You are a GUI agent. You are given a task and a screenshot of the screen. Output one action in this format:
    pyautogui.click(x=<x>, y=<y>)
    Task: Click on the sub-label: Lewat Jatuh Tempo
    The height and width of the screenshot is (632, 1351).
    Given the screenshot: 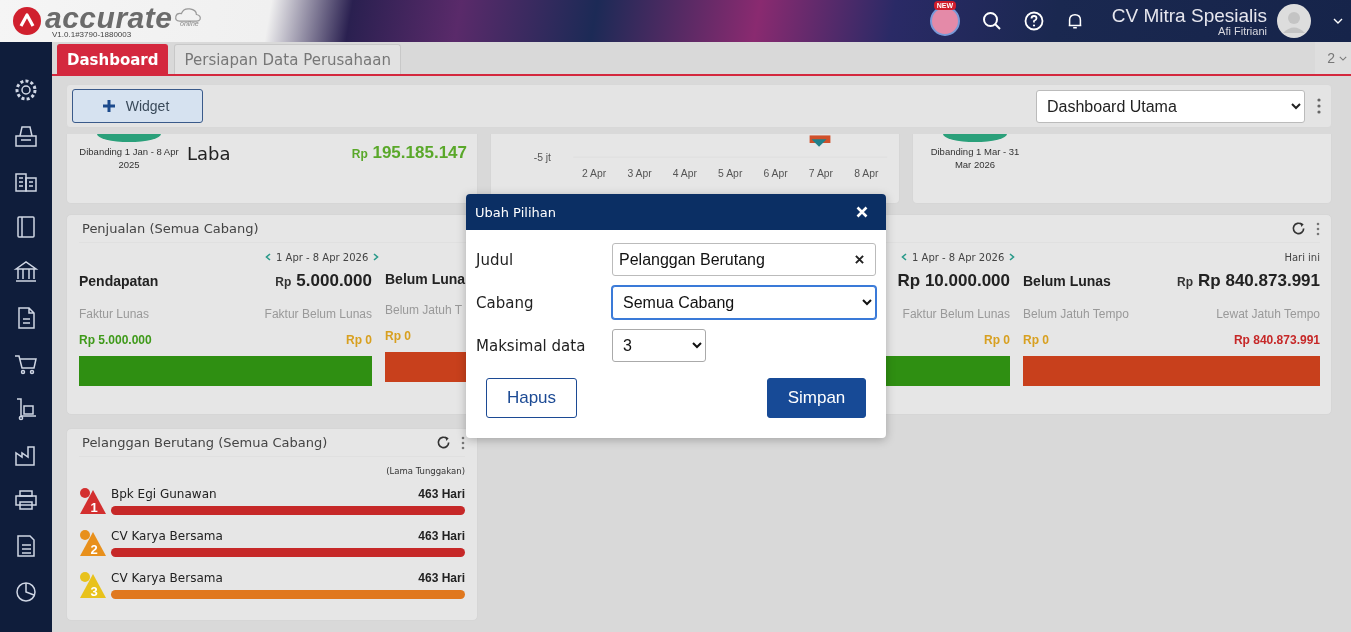 What is the action you would take?
    pyautogui.click(x=1268, y=314)
    